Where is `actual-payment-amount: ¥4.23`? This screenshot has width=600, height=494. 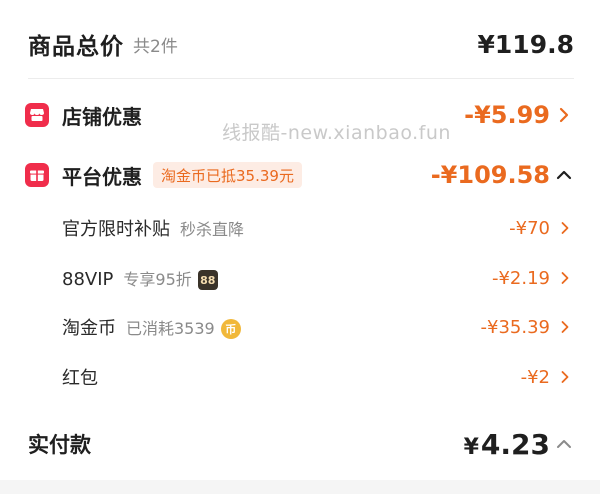
actual-payment-amount: ¥4.23 is located at coordinates (506, 444).